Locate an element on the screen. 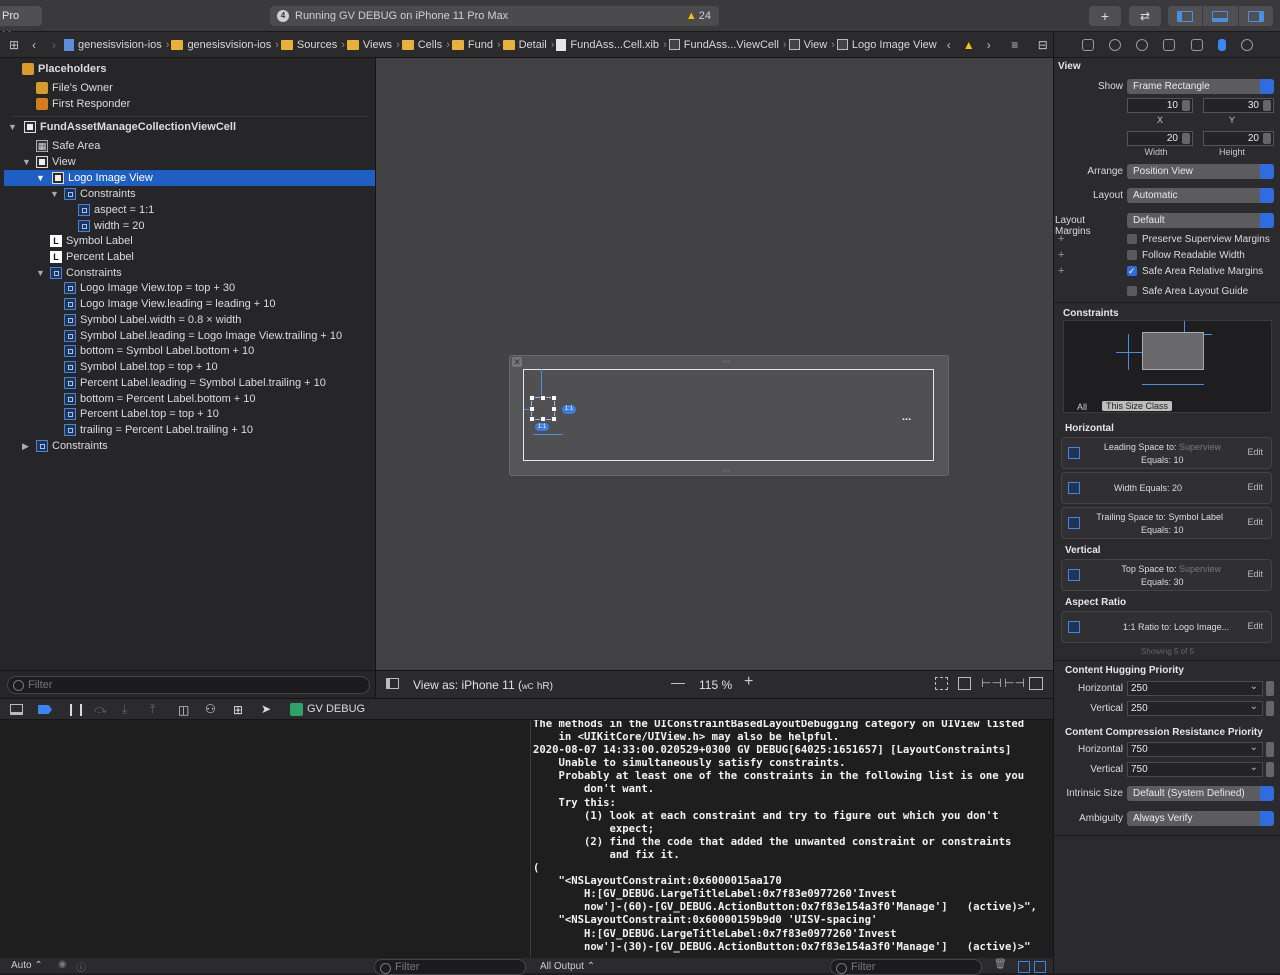 Image resolution: width=1280 pixels, height=975 pixels. outline-constraint: Percent Label.top = top + 10 is located at coordinates (141, 414).